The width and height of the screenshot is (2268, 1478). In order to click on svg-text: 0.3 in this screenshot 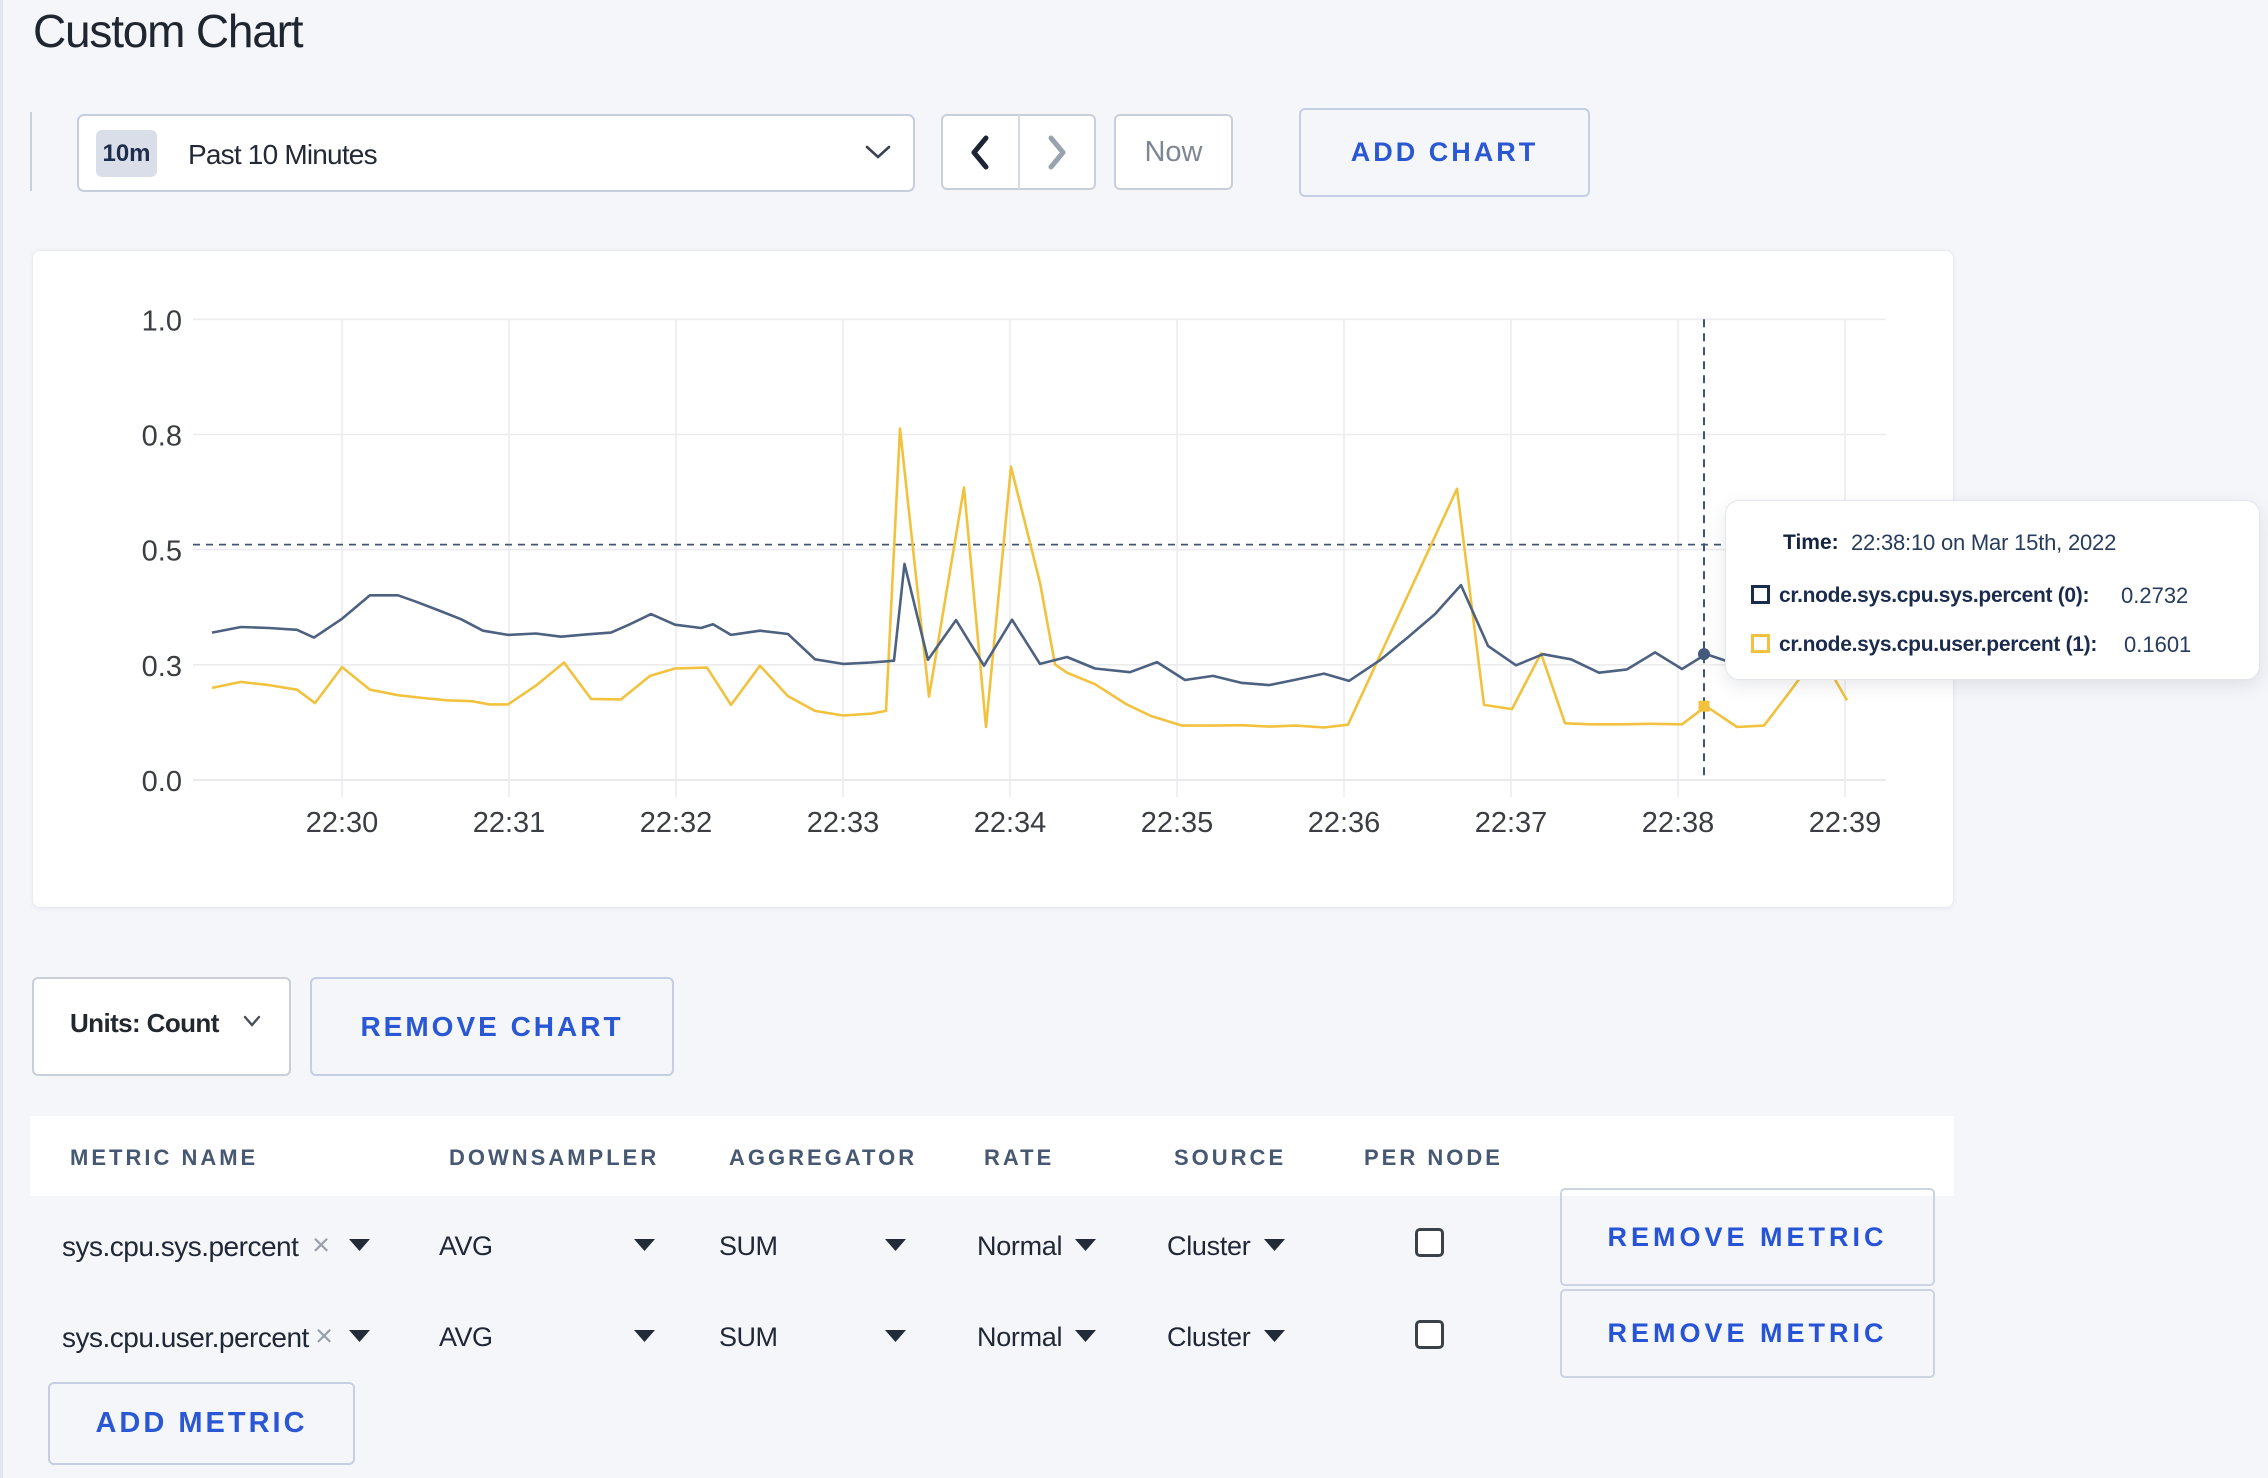, I will do `click(162, 667)`.